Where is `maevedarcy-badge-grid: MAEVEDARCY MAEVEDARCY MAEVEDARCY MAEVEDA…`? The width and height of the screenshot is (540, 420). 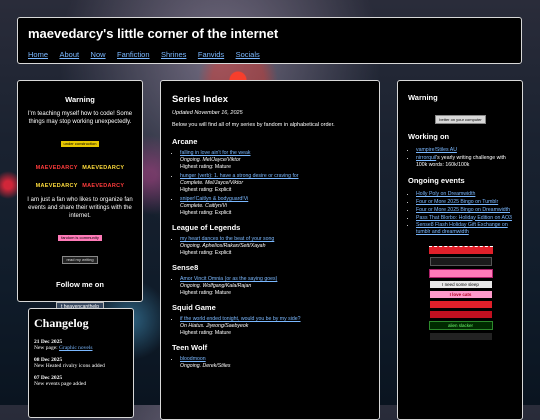
maevedarcy-badge-grid: MAEVEDARCY MAEVEDARCY MAEVEDARCY MAEVEDA… is located at coordinates (80, 174).